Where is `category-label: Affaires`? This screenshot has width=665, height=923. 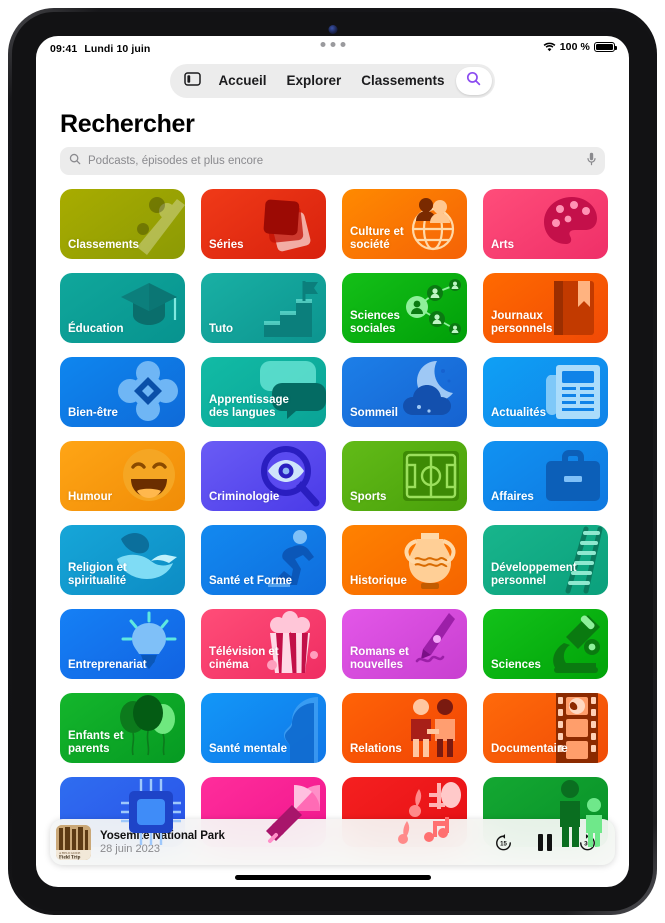 category-label: Affaires is located at coordinates (512, 497).